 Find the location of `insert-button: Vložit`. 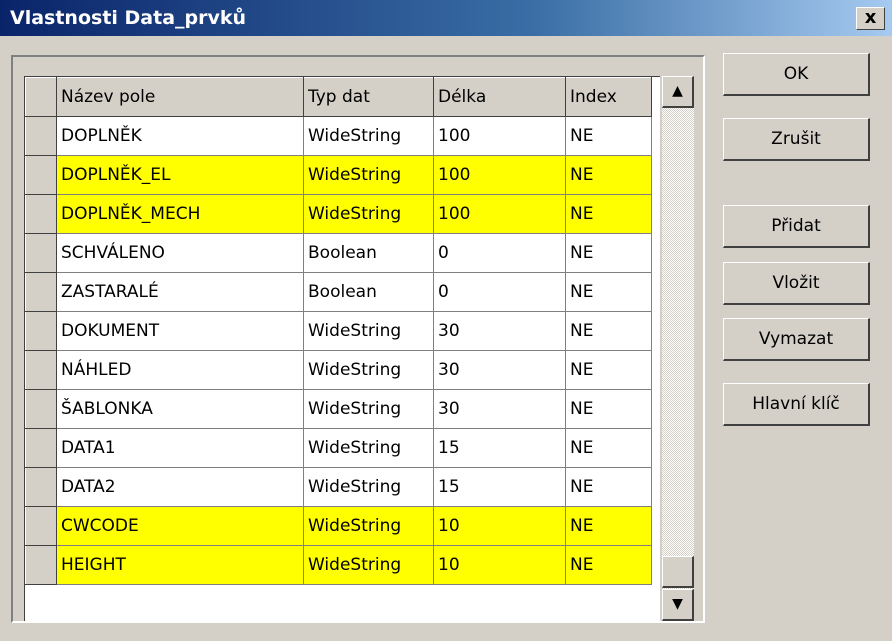

insert-button: Vložit is located at coordinates (796, 283).